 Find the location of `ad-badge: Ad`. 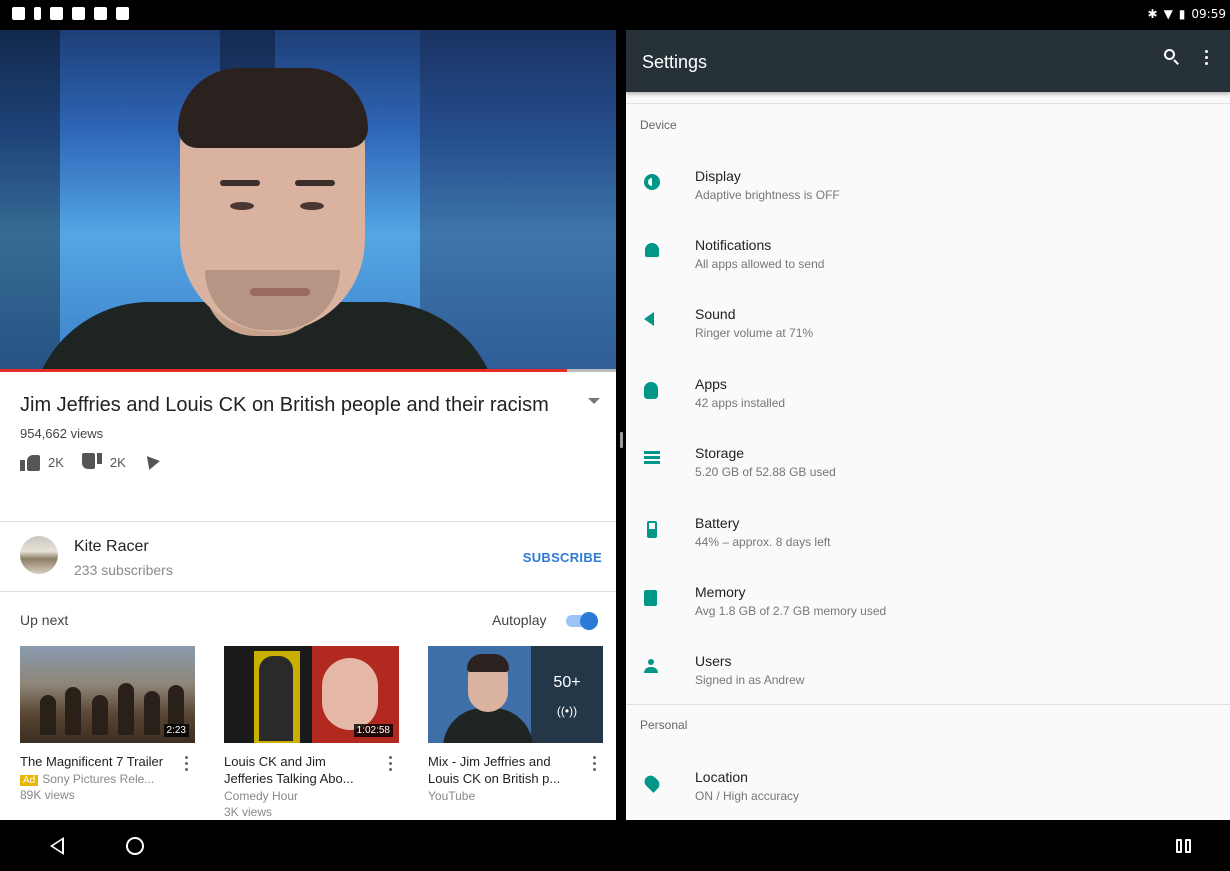

ad-badge: Ad is located at coordinates (29, 780).